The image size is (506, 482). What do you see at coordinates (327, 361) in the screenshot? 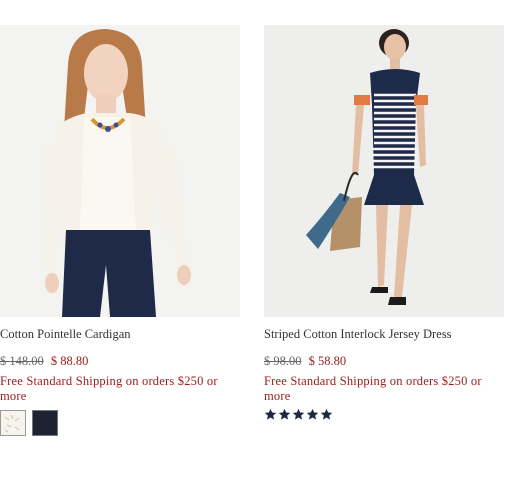
I see `sale-price: $ 58.80` at bounding box center [327, 361].